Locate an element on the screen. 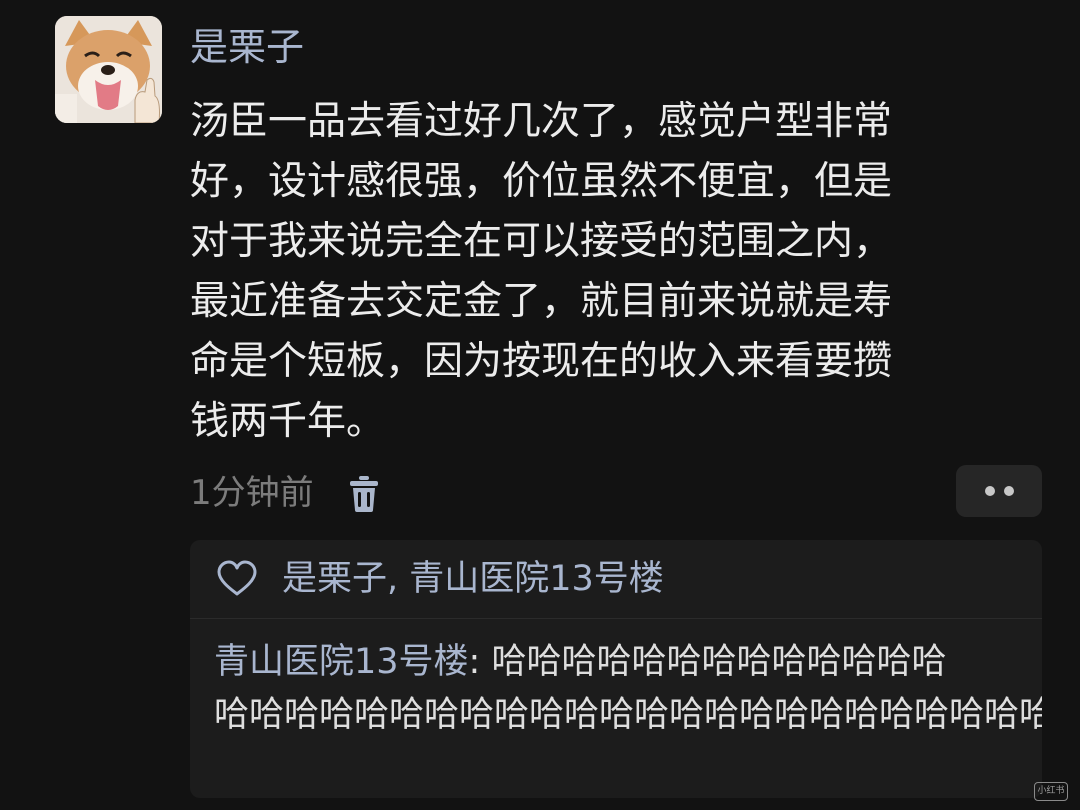 The width and height of the screenshot is (1080, 810). comment-username: 是栗子 is located at coordinates (247, 47).